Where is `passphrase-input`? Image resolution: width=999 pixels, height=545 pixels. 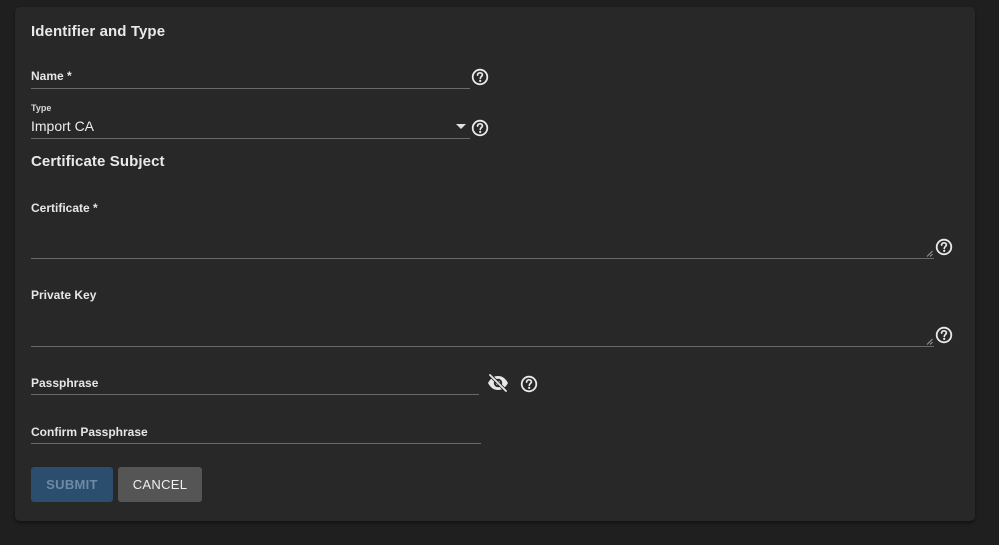 passphrase-input is located at coordinates (255, 382).